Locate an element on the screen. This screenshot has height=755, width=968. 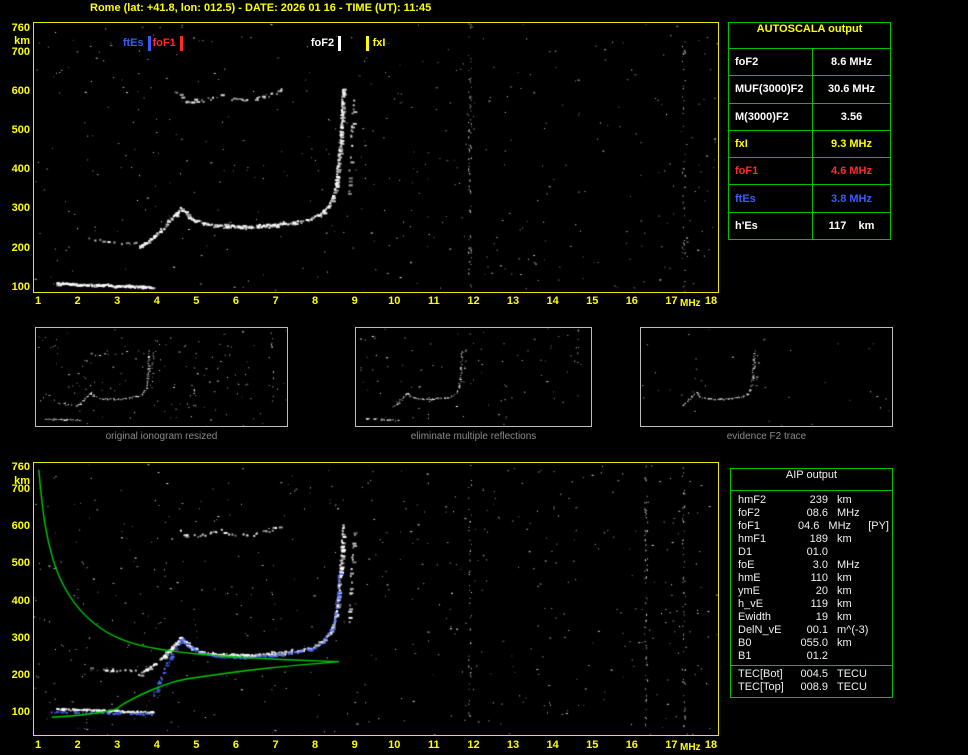
bottom-plot-x-tick-label: 5 is located at coordinates (196, 745).